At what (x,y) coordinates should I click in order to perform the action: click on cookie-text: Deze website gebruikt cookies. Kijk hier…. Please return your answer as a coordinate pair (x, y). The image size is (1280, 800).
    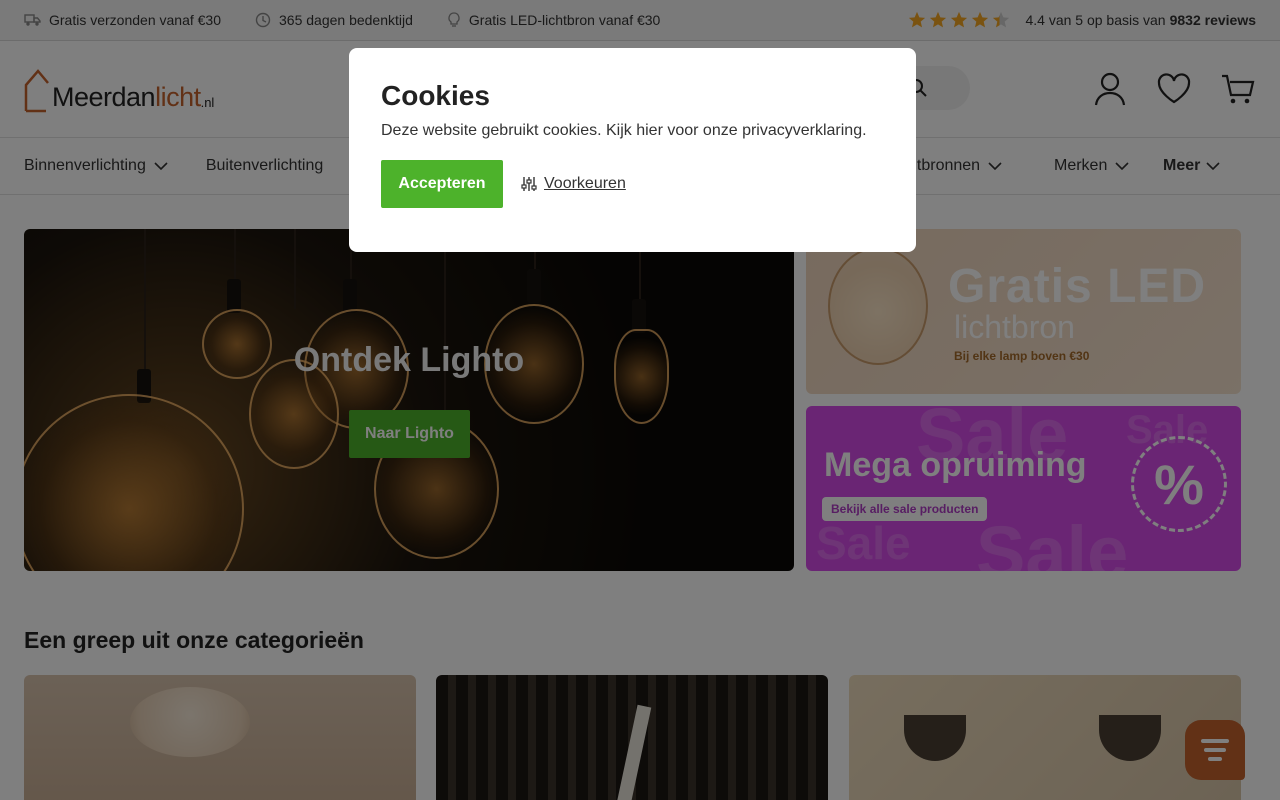
    Looking at the image, I should click on (624, 130).